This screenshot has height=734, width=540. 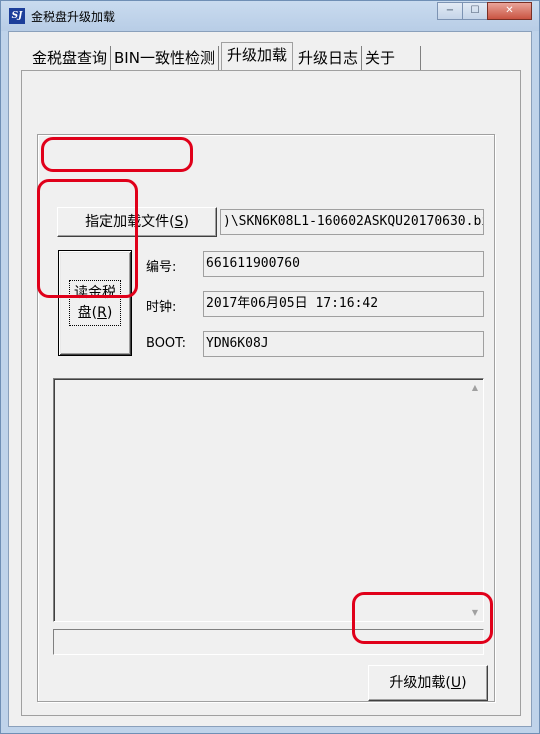 What do you see at coordinates (186, 222) in the screenshot?
I see `specify-file-suffix: )` at bounding box center [186, 222].